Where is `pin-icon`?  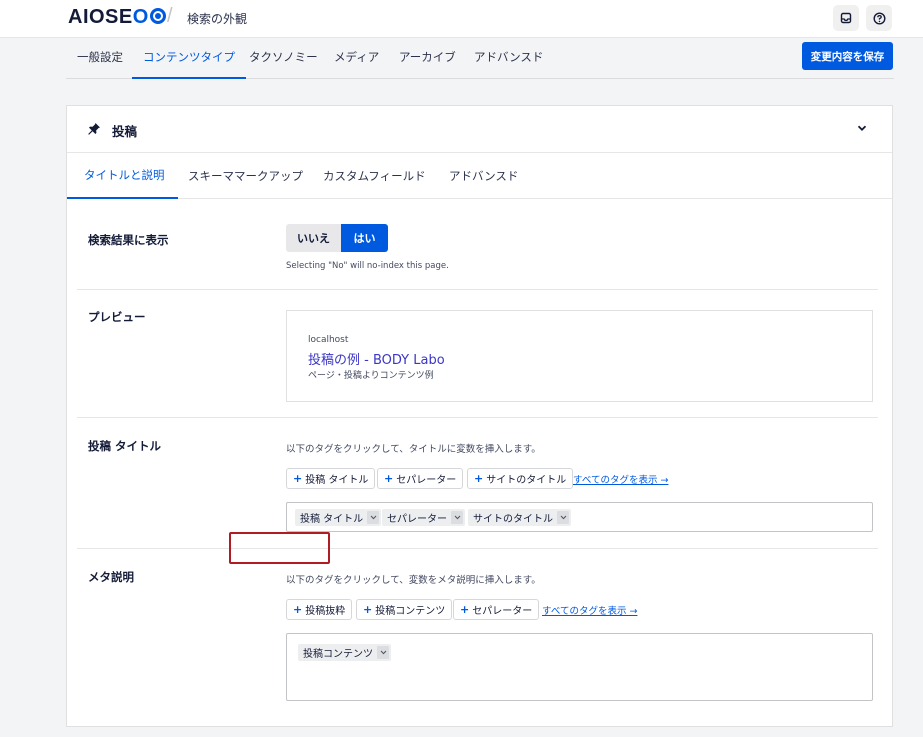
pin-icon is located at coordinates (94, 129).